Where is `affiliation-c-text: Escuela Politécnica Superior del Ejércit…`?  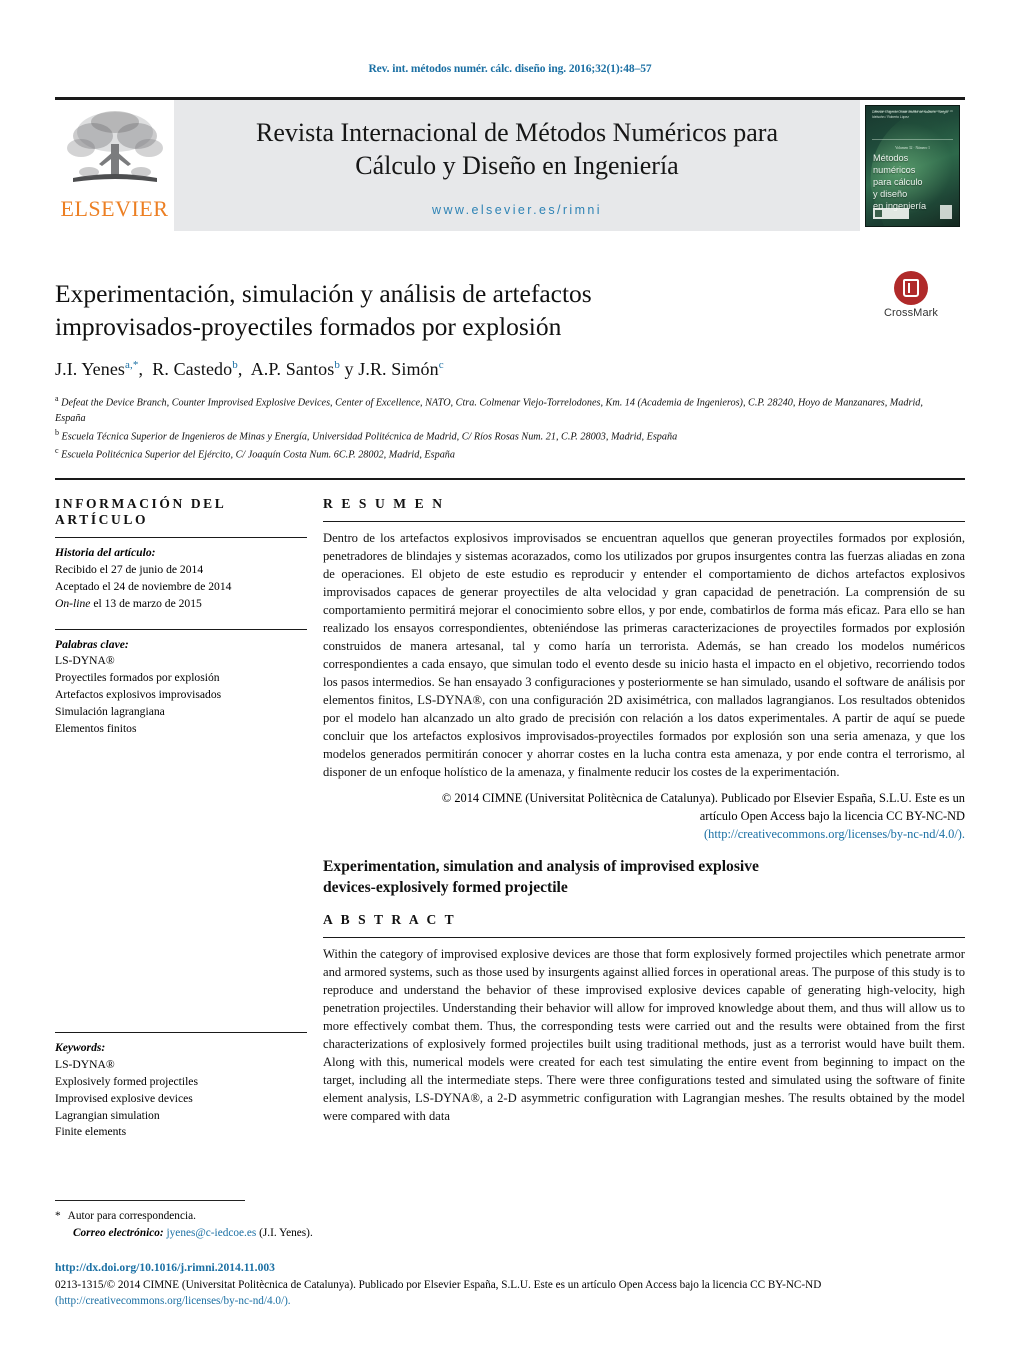
affiliation-c-text: Escuela Politécnica Superior del Ejércit… is located at coordinates (258, 454).